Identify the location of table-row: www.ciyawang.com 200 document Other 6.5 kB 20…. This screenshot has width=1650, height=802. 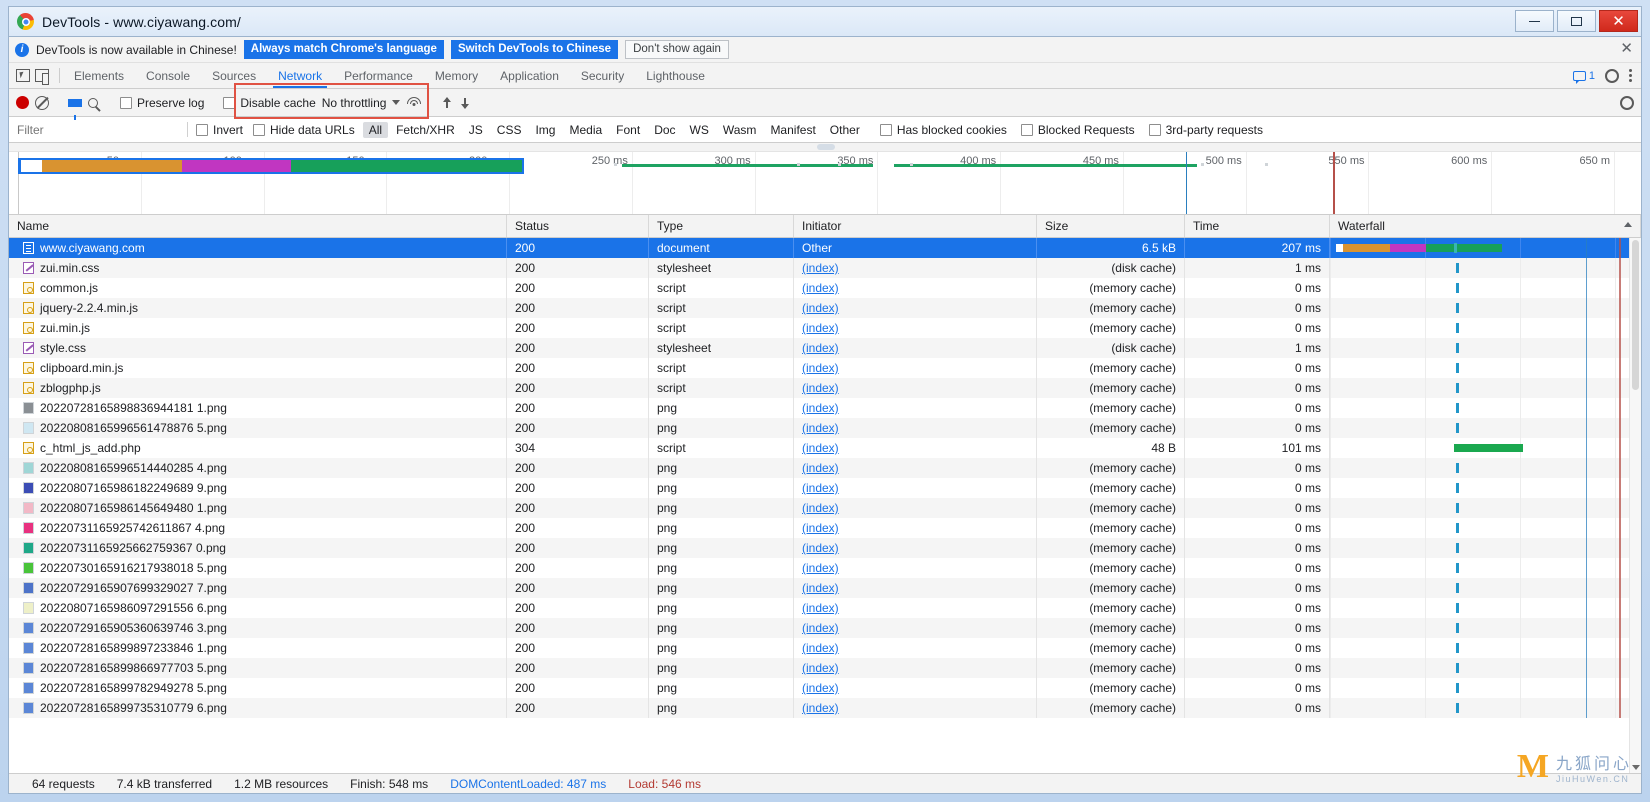
(825, 248).